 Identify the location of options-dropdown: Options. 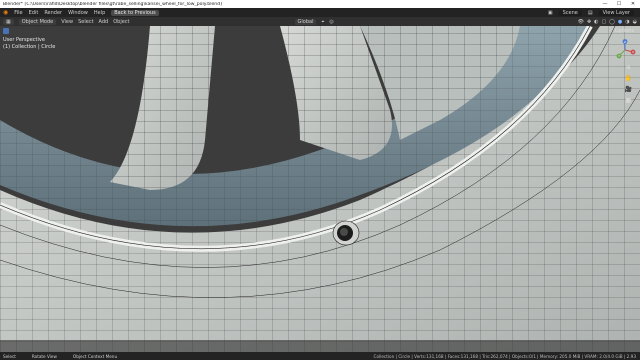
(624, 31).